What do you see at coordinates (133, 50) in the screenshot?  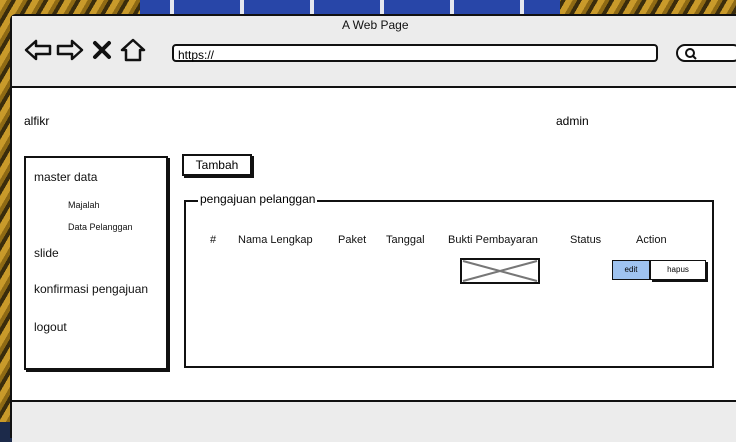 I see `home-icon` at bounding box center [133, 50].